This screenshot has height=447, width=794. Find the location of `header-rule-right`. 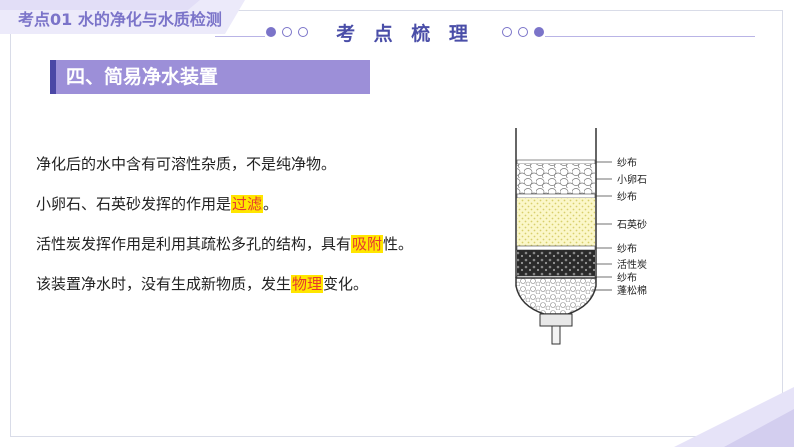

header-rule-right is located at coordinates (650, 36).